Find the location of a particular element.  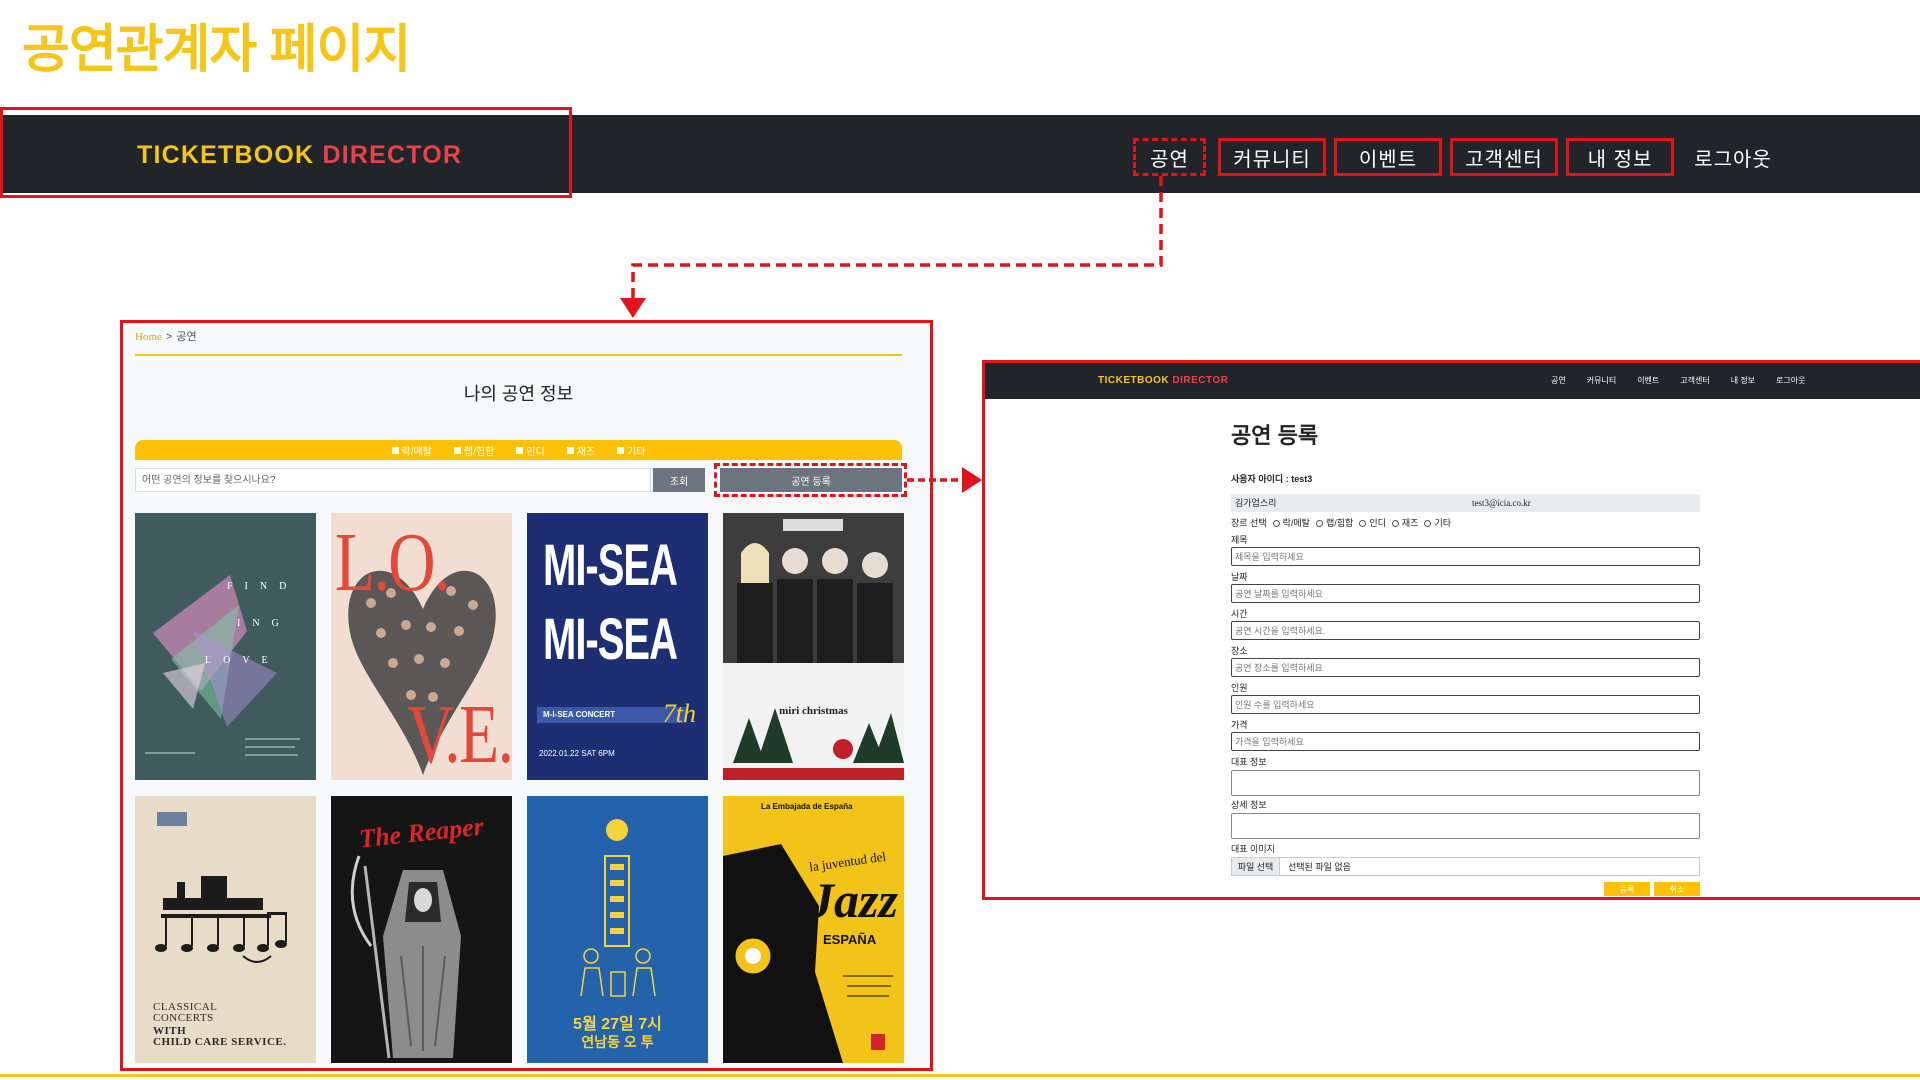

genre-filter-label: 기타 is located at coordinates (636, 452).